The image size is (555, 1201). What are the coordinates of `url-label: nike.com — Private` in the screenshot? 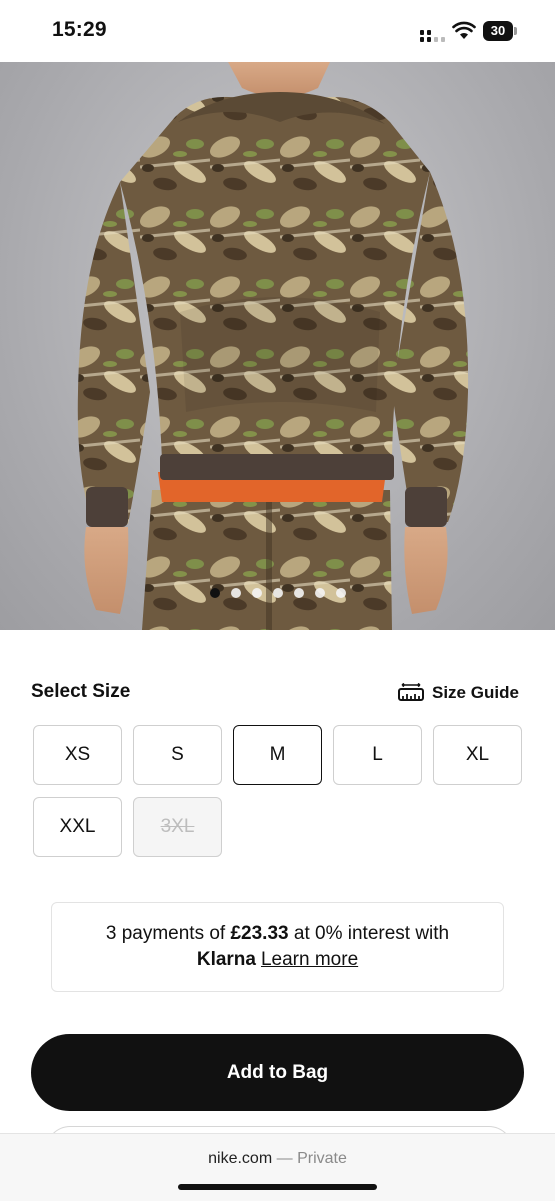 It's located at (277, 1158).